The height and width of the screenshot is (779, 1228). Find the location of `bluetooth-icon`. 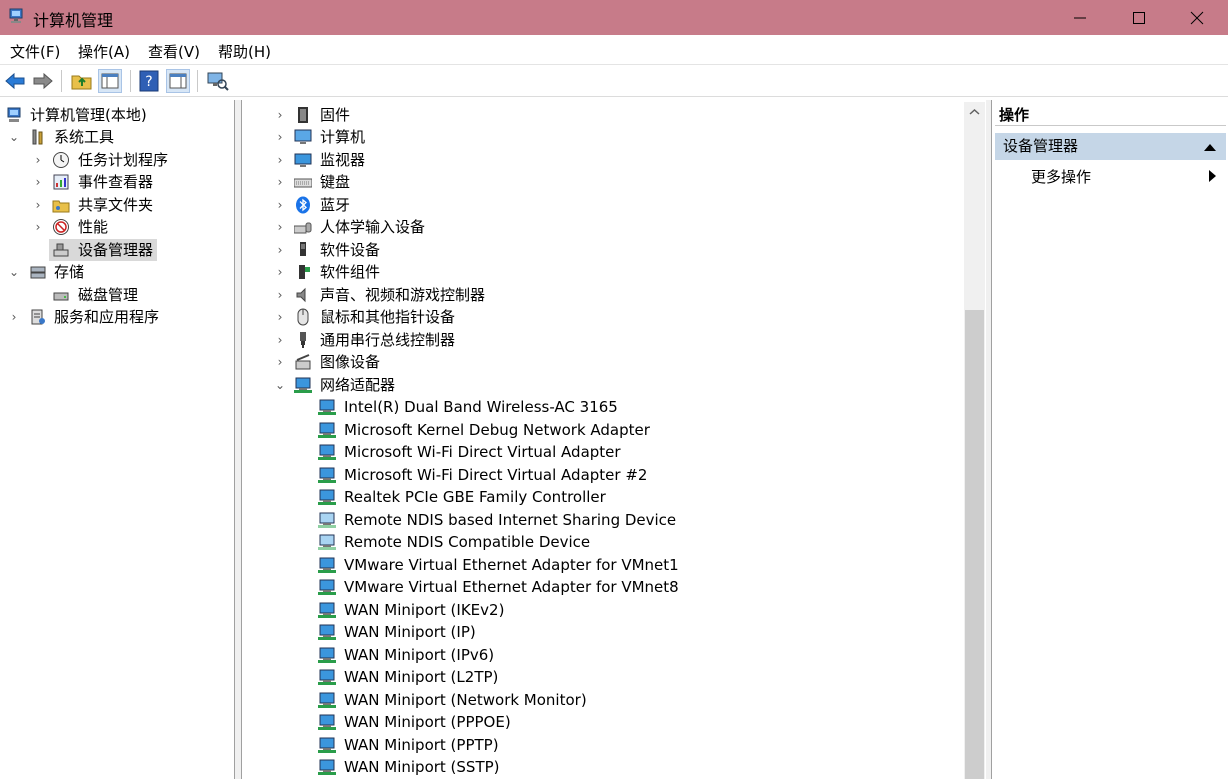

bluetooth-icon is located at coordinates (303, 205).